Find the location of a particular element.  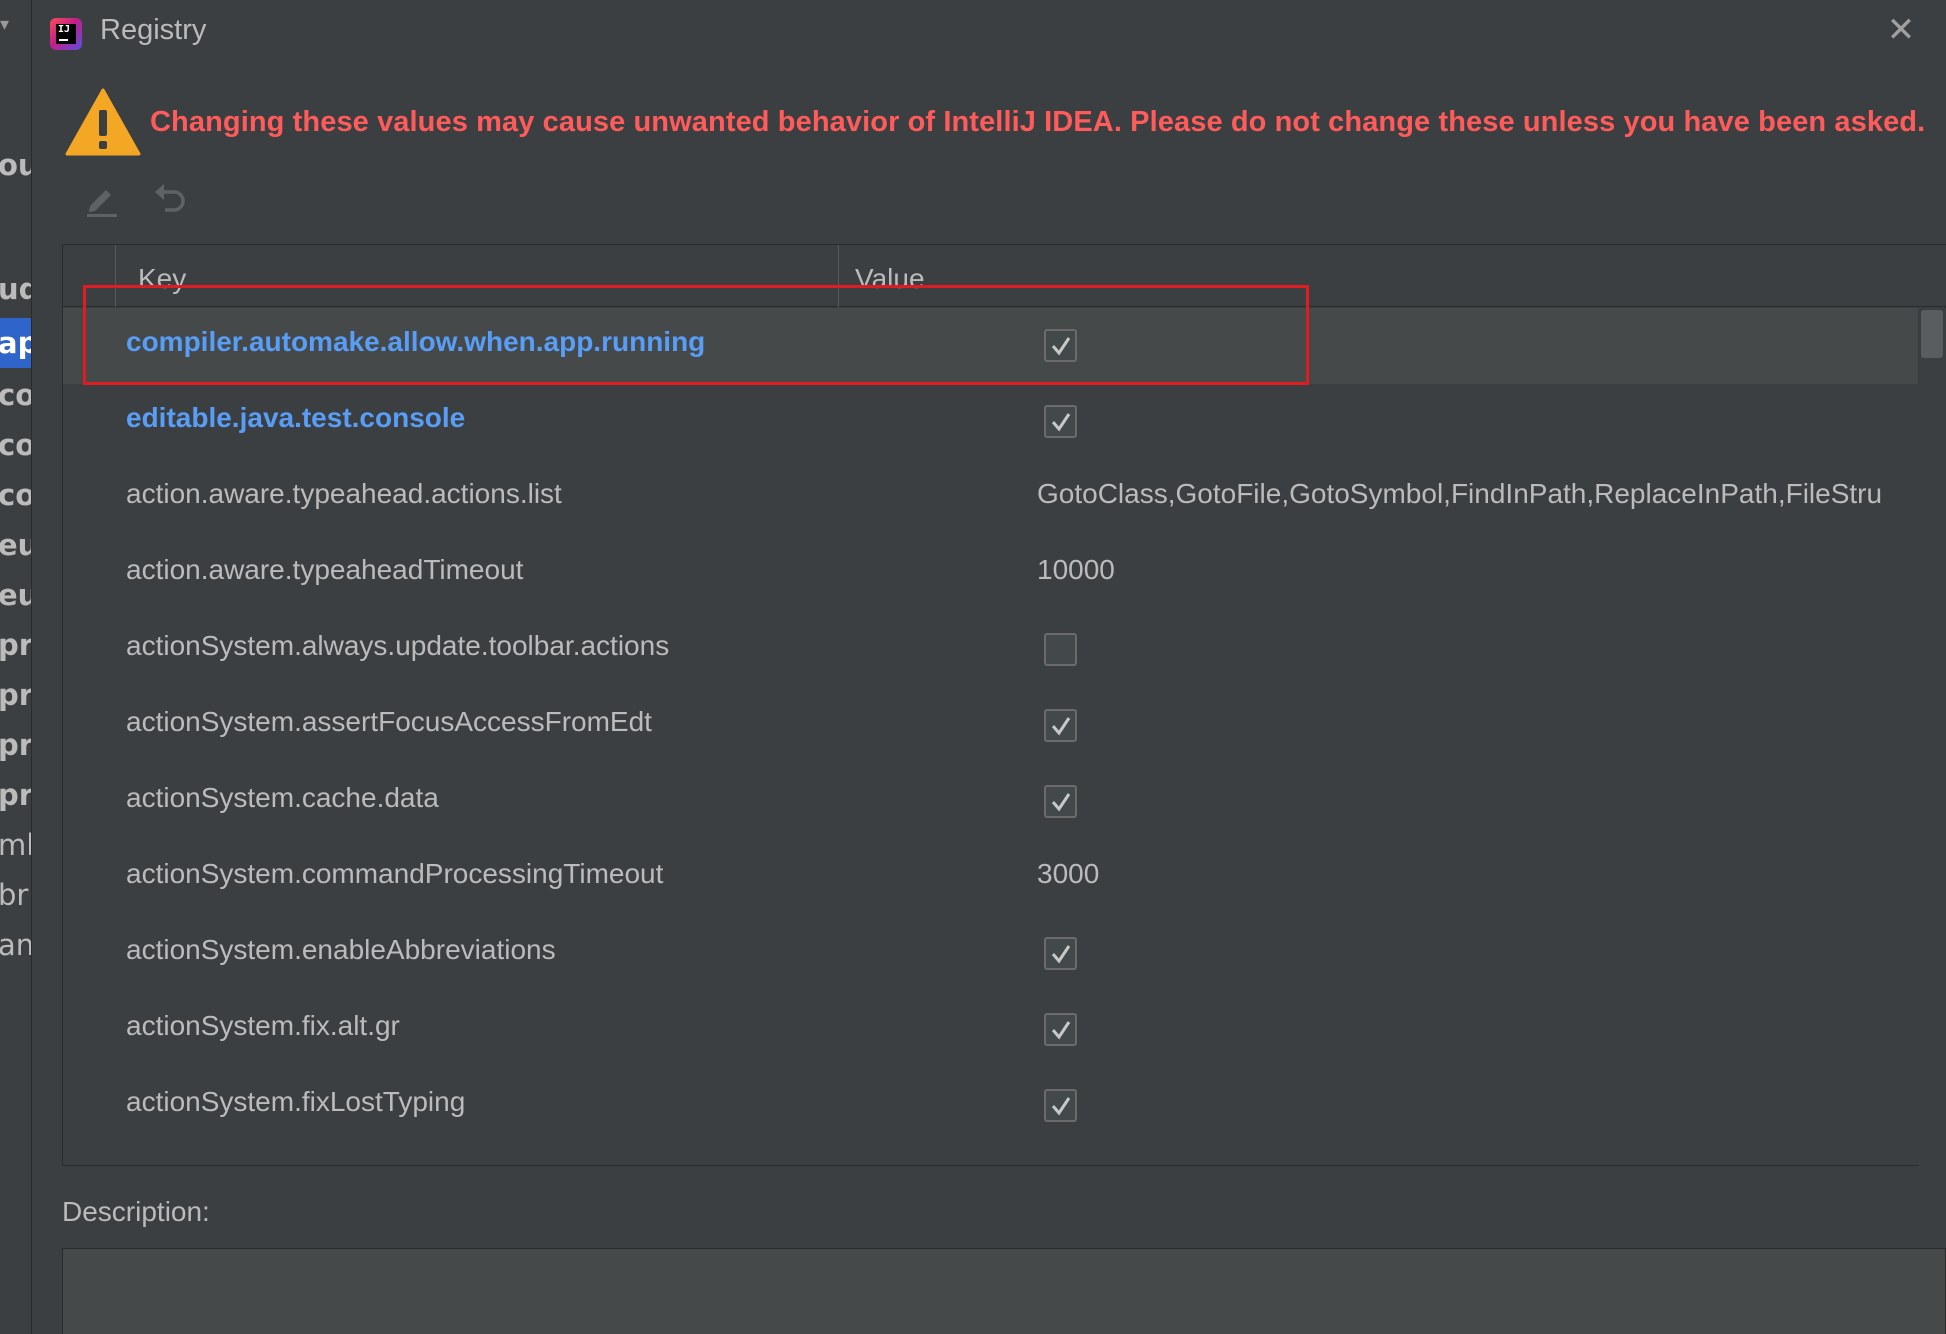

close-button: ✕ is located at coordinates (1901, 32).